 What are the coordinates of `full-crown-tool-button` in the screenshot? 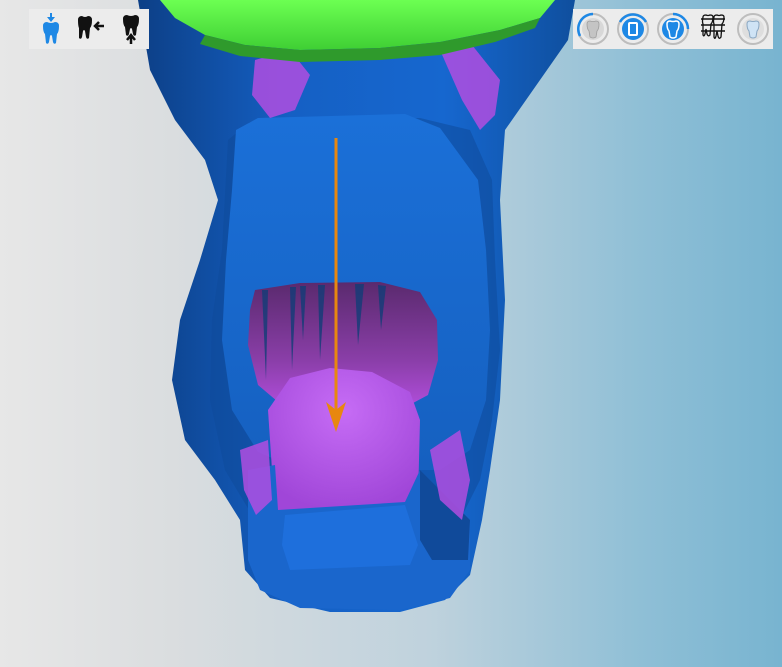 It's located at (673, 29).